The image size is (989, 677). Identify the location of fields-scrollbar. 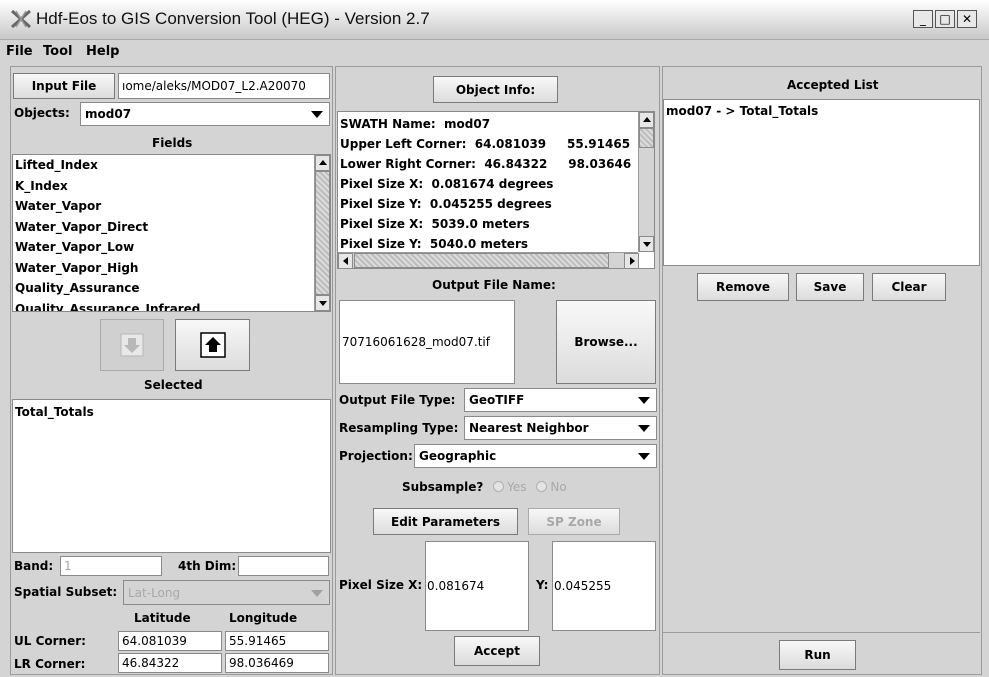
(322, 233).